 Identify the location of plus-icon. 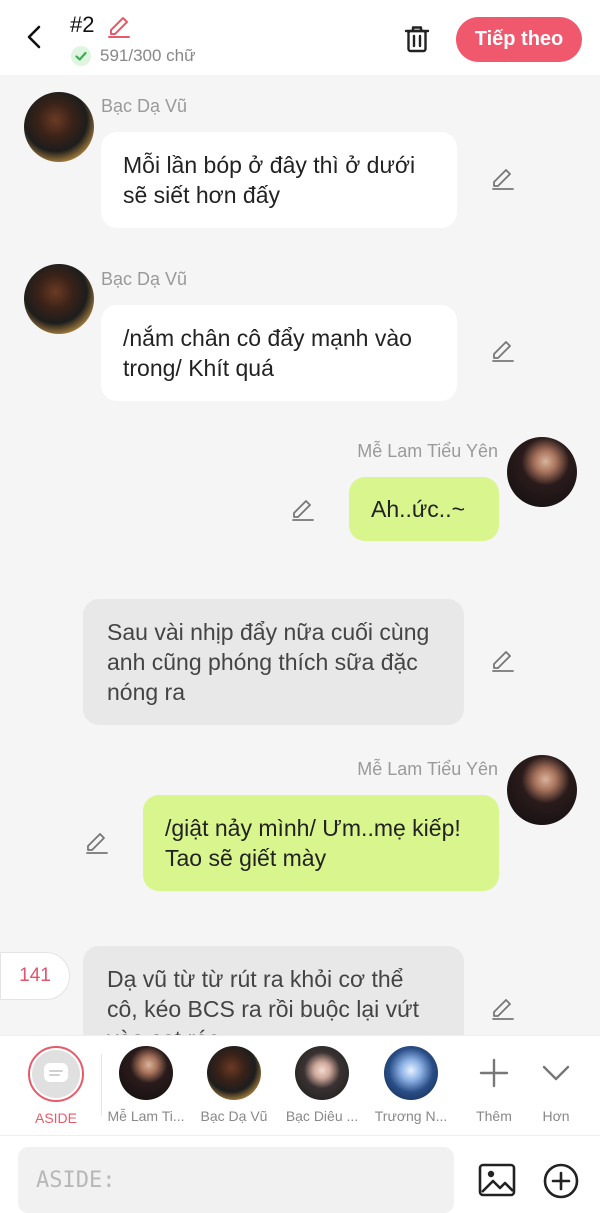
(494, 1073).